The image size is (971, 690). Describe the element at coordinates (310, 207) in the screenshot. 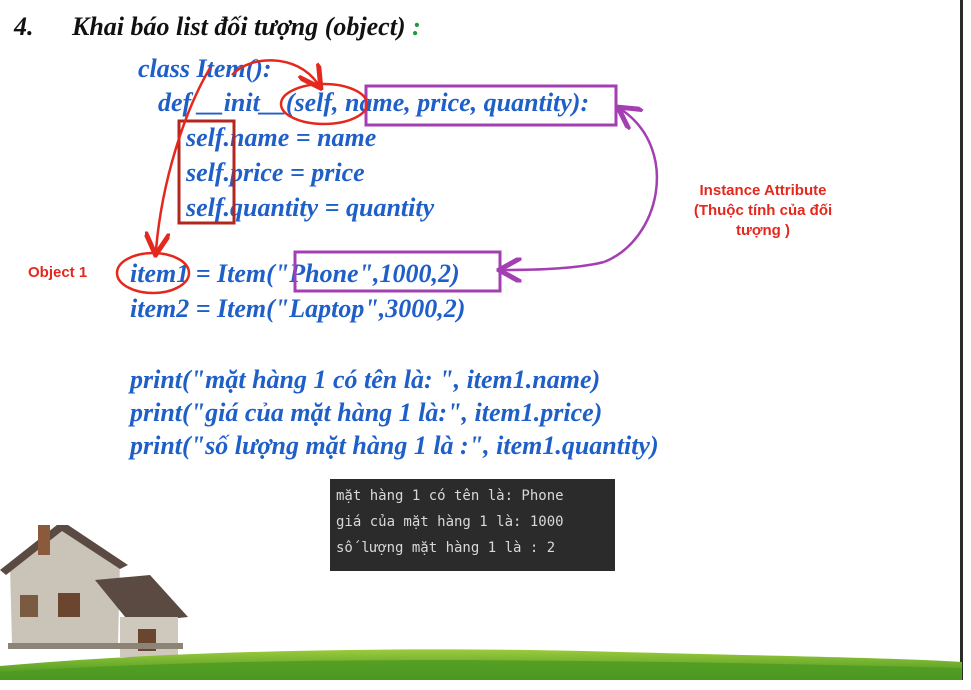

I see `code-body-line: self.quantity = quantity` at that location.